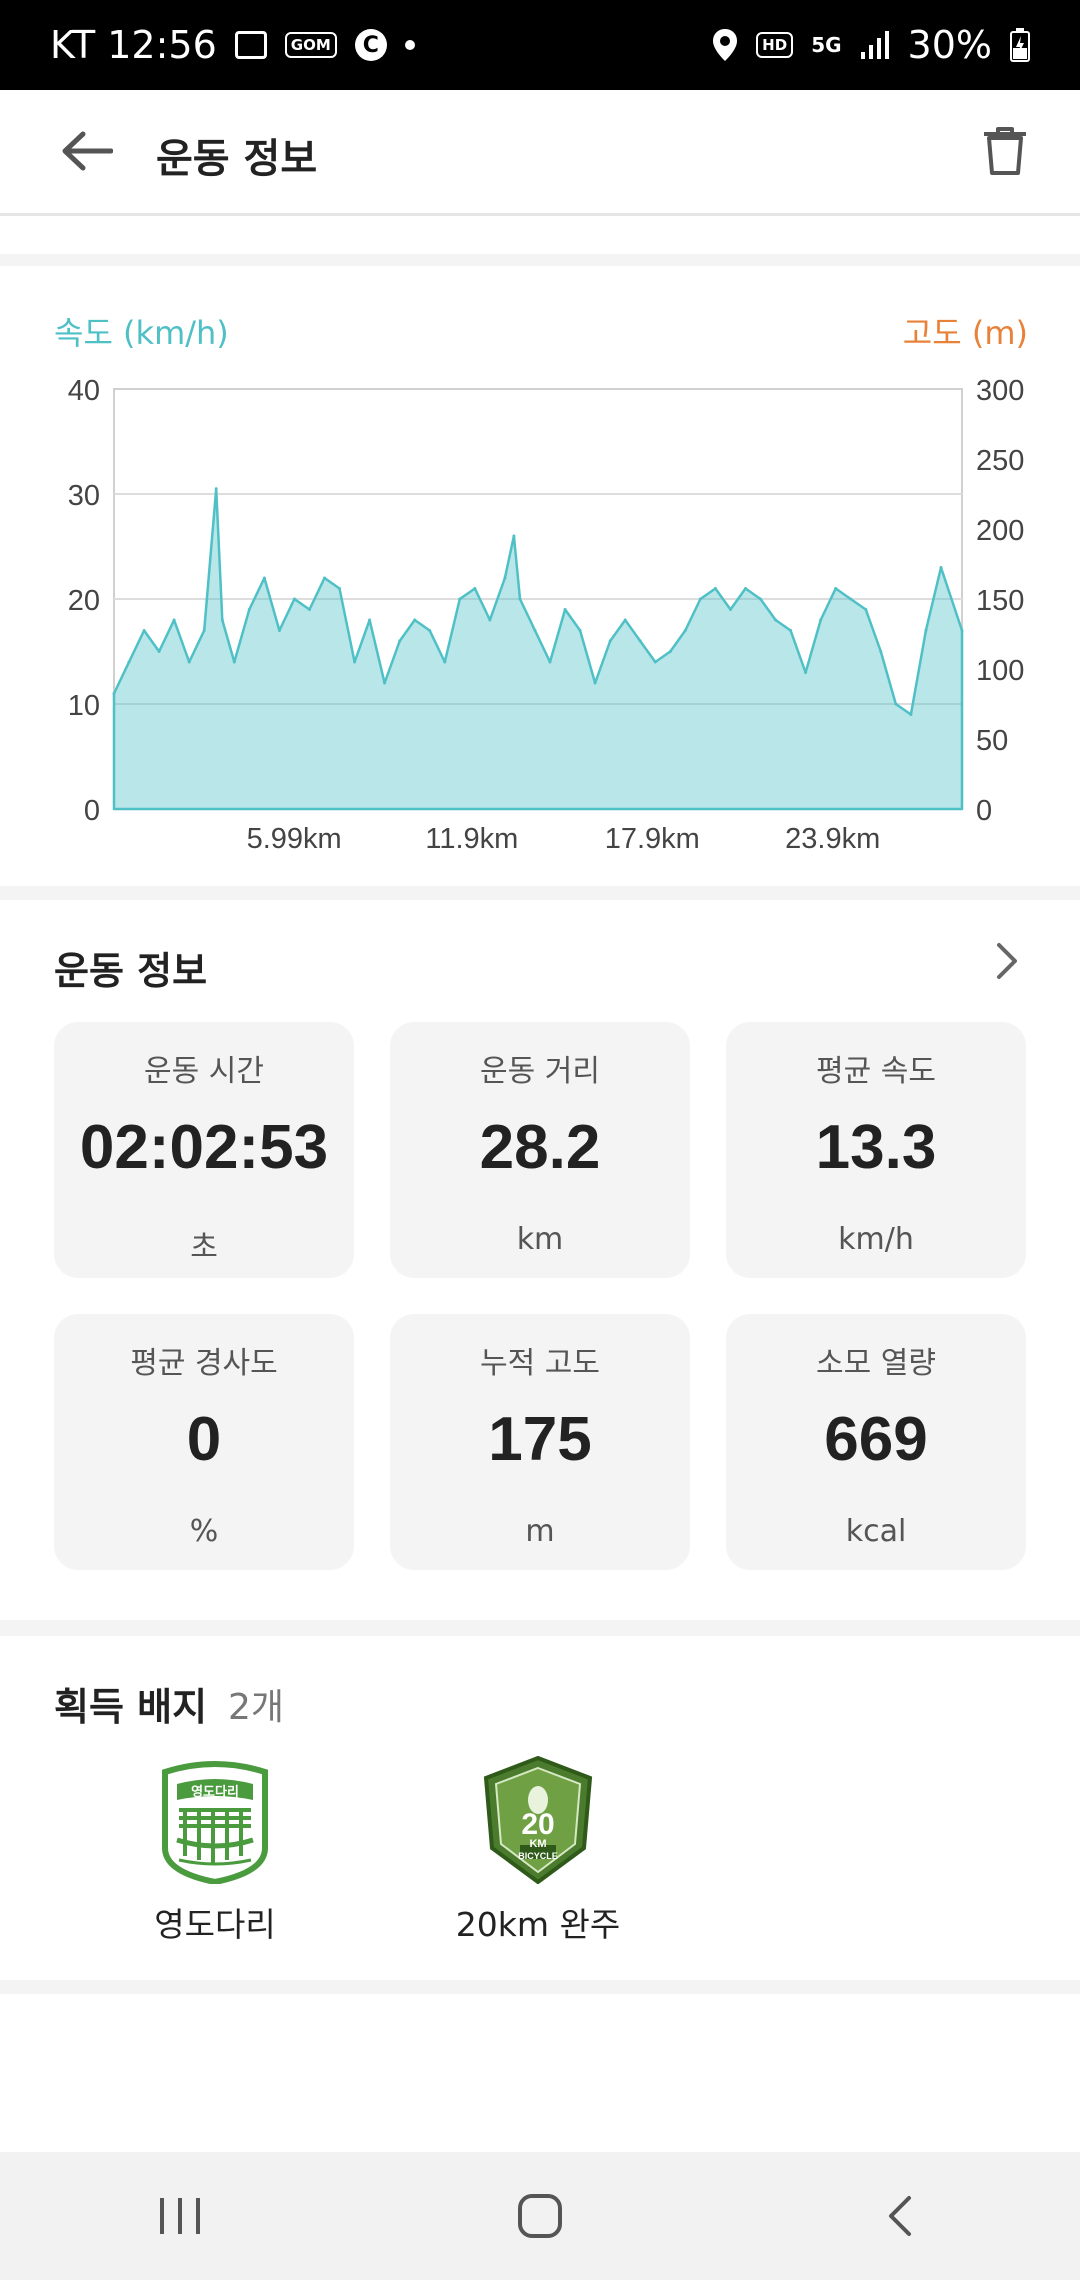 This screenshot has width=1080, height=2280. What do you see at coordinates (250, 45) in the screenshot?
I see `image-icon` at bounding box center [250, 45].